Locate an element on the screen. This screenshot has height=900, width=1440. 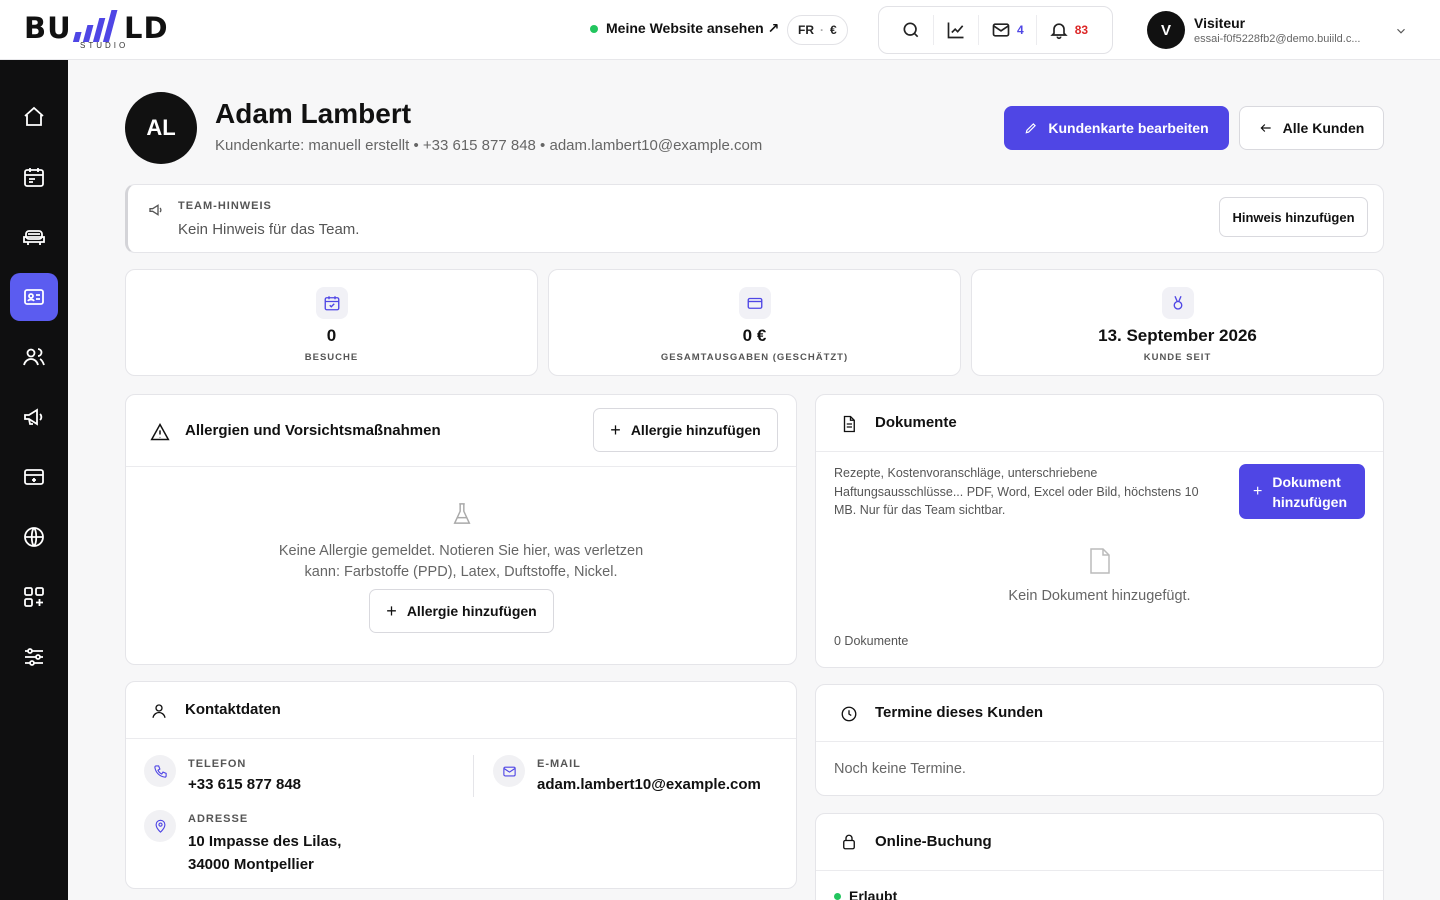
online-booking-title: Online-Buchung is located at coordinates (933, 841).